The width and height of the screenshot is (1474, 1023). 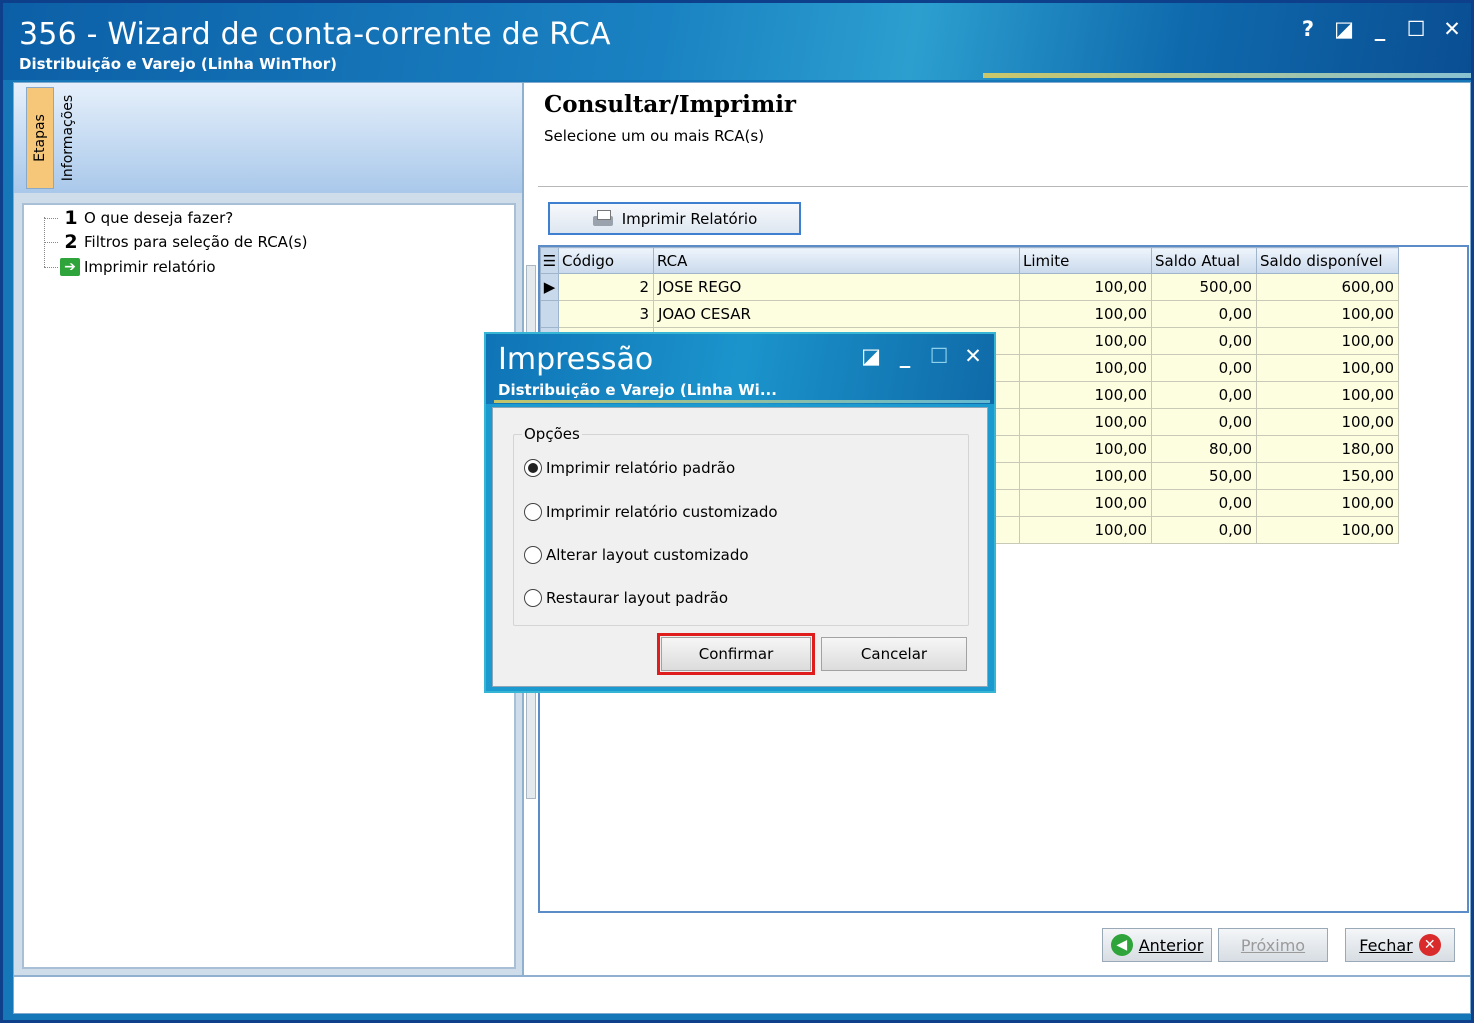 I want to click on column-header-codigo: Código, so click(x=606, y=260).